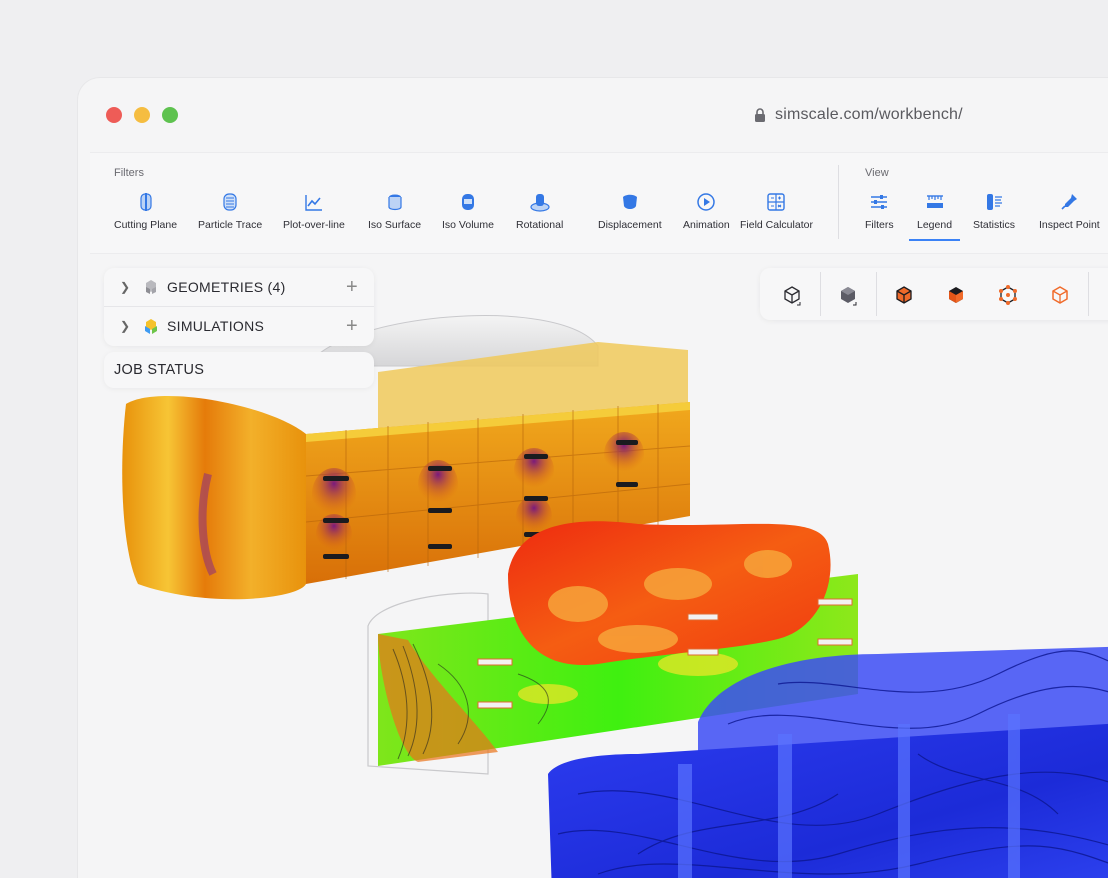  What do you see at coordinates (760, 115) in the screenshot?
I see `lock-icon` at bounding box center [760, 115].